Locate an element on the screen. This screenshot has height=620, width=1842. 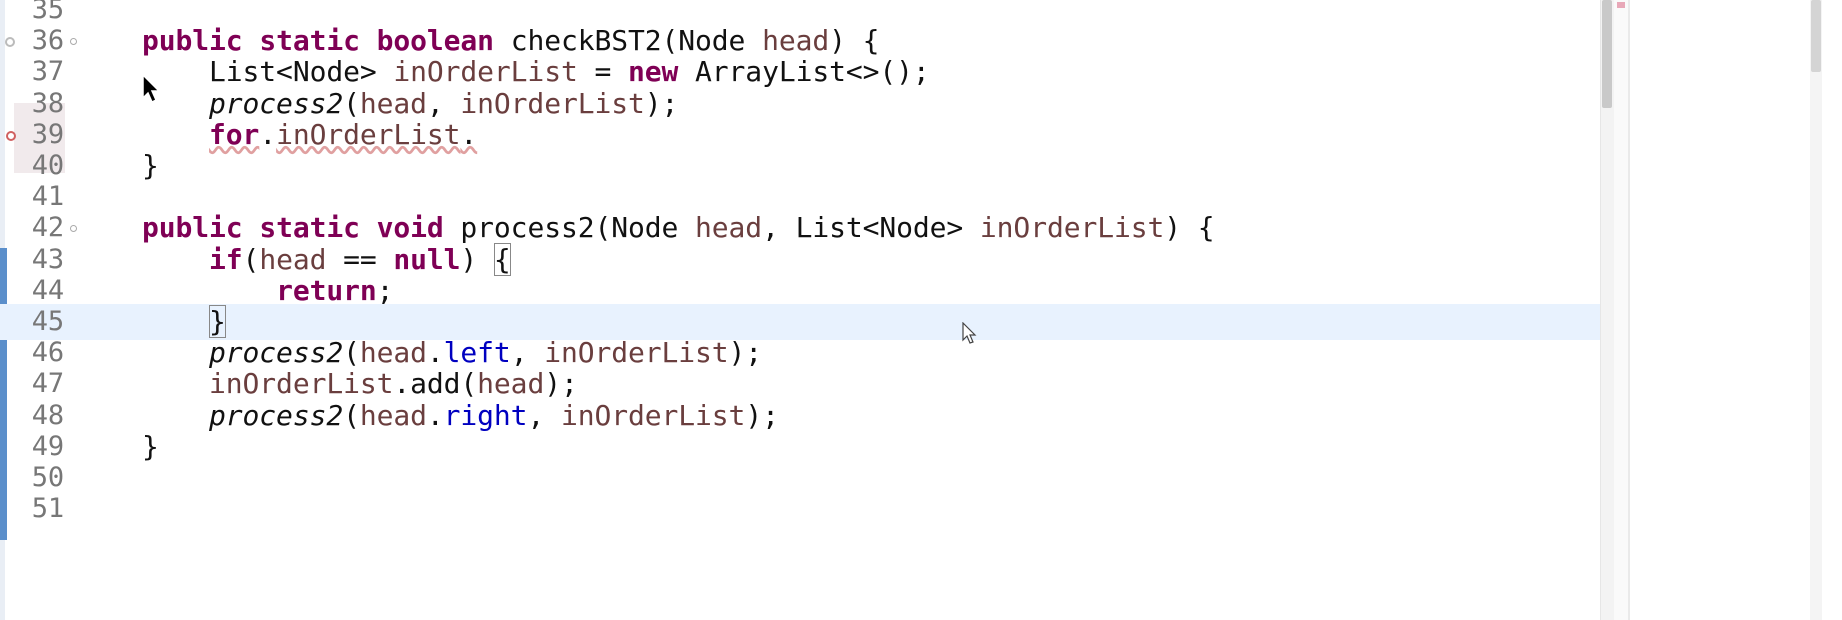
line-number: 51 is located at coordinates (32, 509).